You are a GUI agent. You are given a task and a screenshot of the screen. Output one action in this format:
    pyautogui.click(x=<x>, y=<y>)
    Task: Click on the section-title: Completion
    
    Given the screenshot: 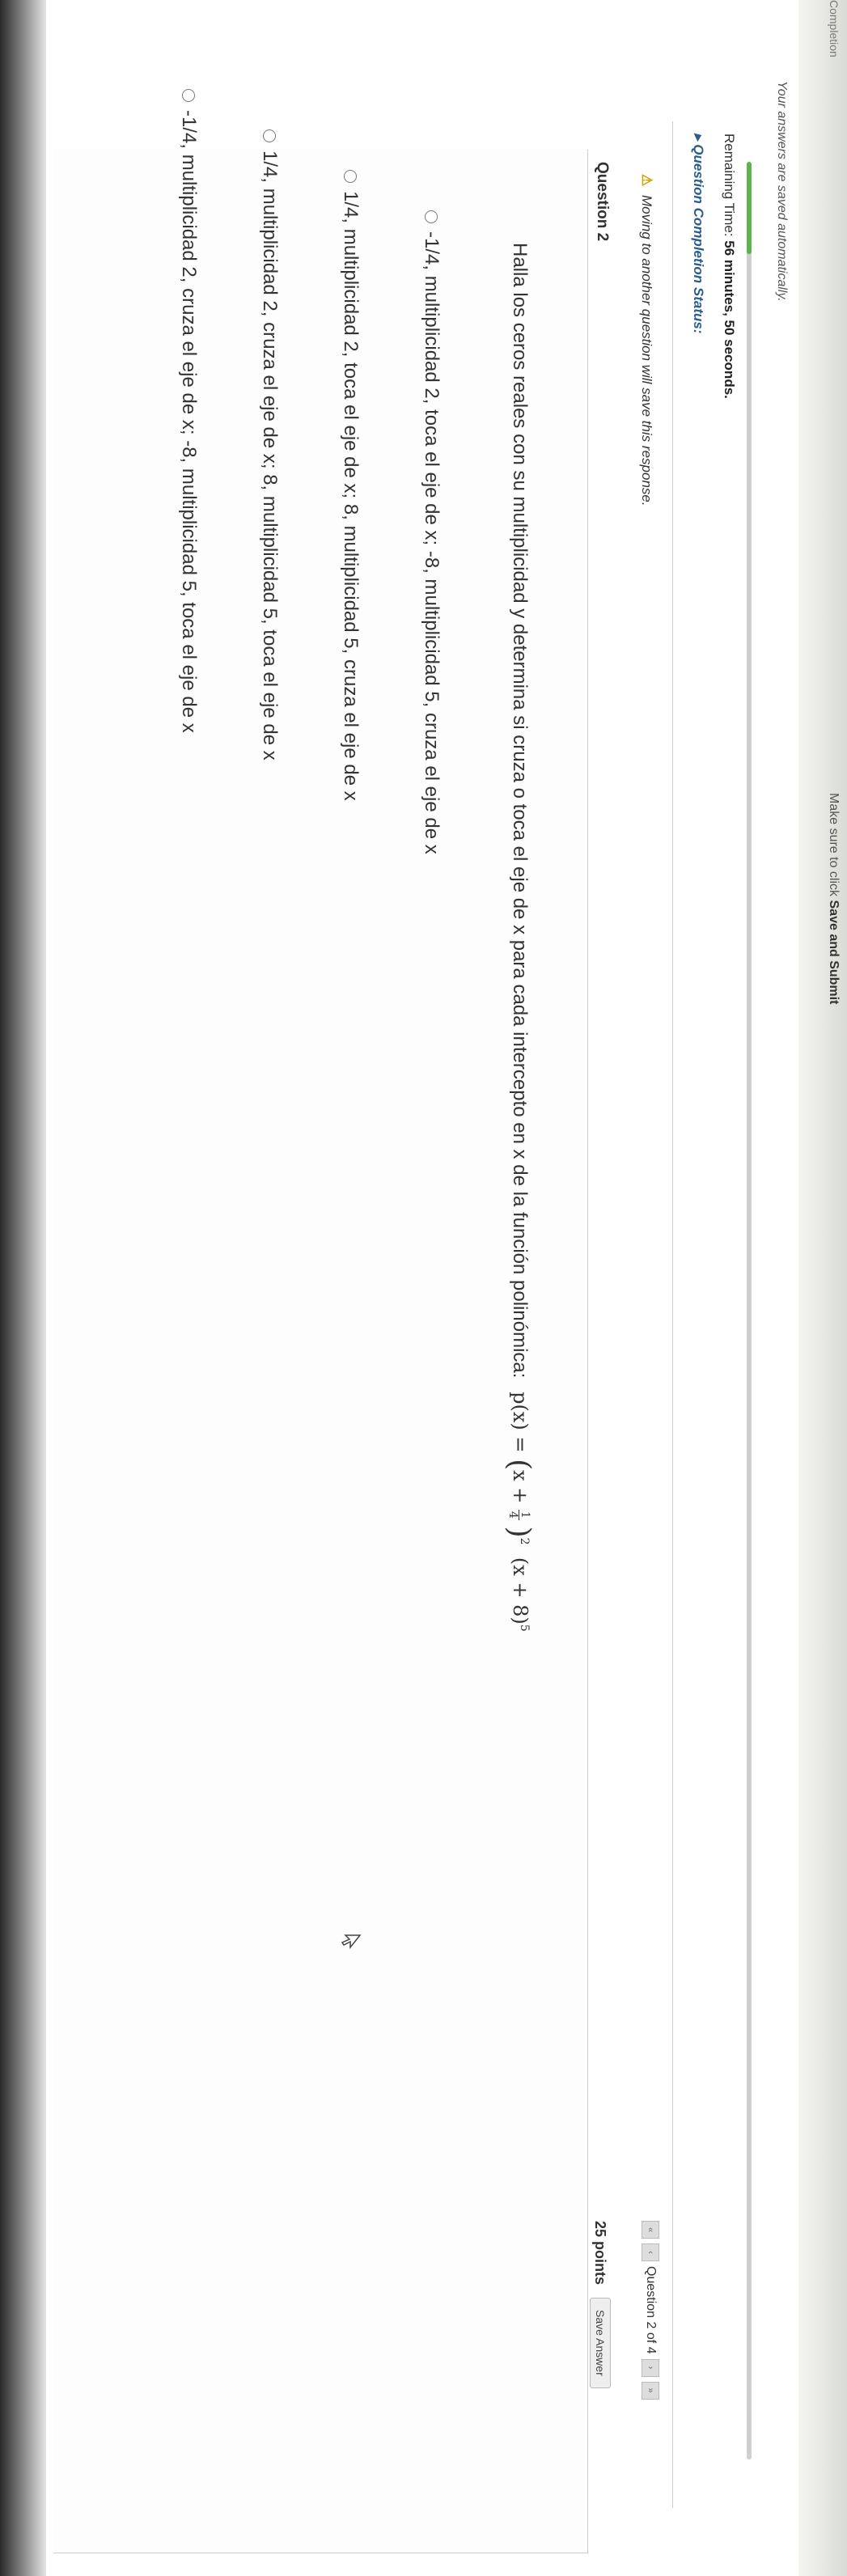 What is the action you would take?
    pyautogui.click(x=835, y=28)
    